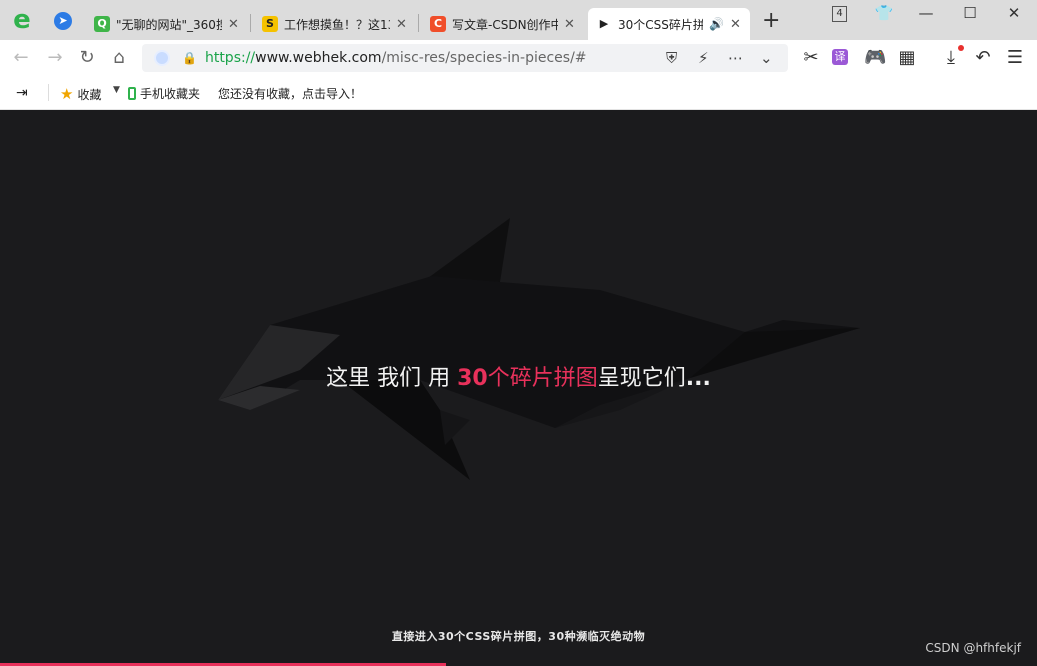  Describe the element at coordinates (89, 94) in the screenshot. I see `favorites-label: 收藏` at that location.